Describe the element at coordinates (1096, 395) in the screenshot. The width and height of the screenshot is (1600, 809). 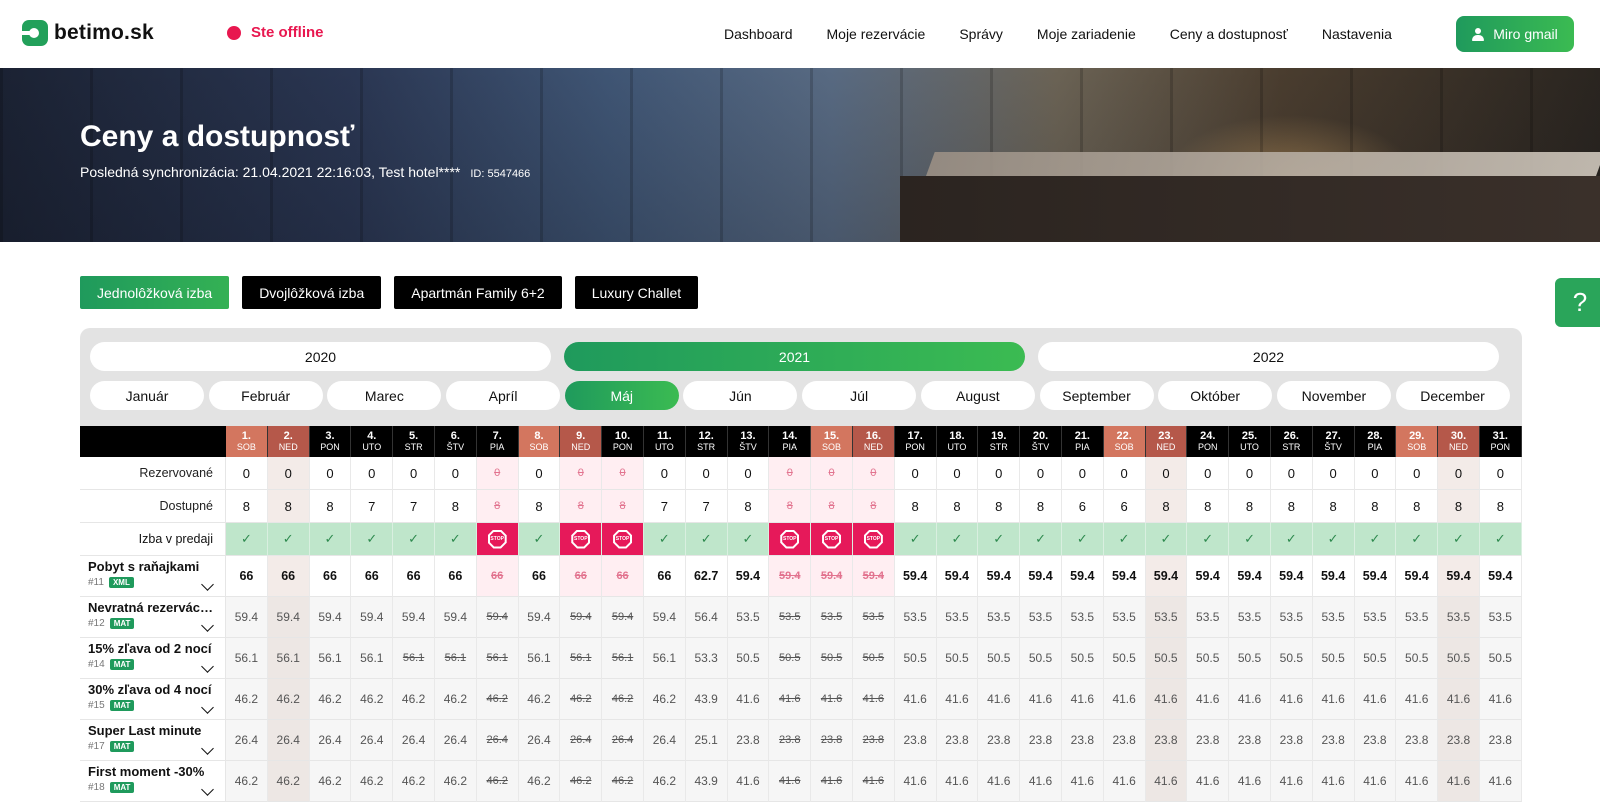
I see `month-tab-september: September` at that location.